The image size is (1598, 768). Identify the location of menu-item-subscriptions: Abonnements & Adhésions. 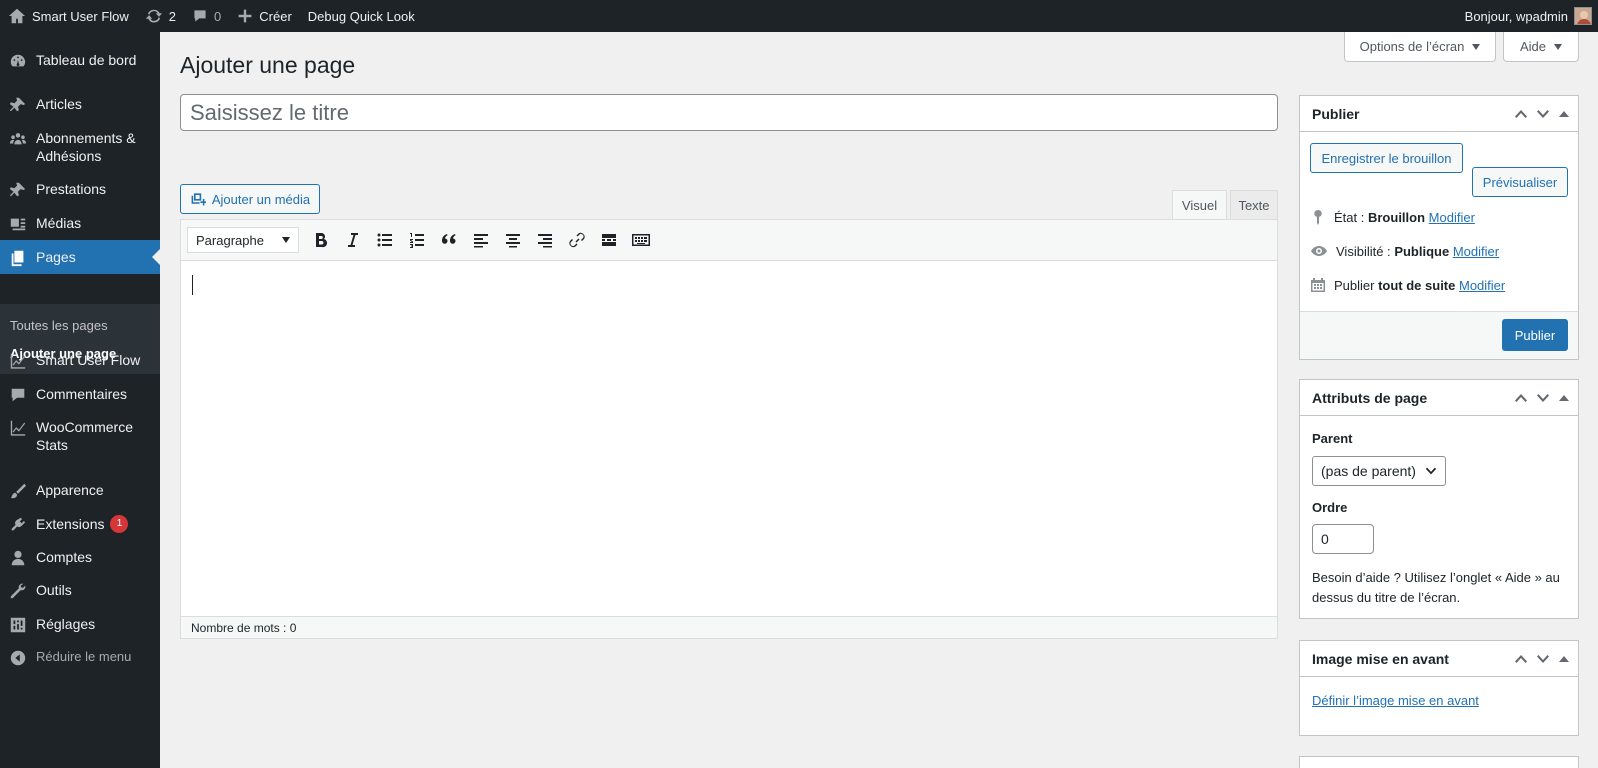
(80, 147).